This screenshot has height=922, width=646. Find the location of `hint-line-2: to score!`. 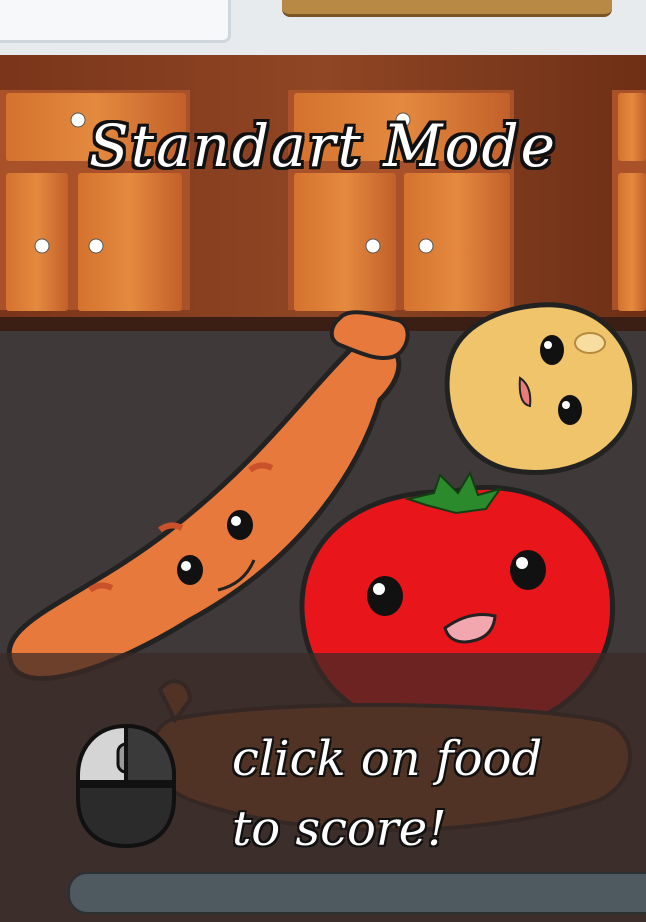

hint-line-2: to score! is located at coordinates (339, 829).